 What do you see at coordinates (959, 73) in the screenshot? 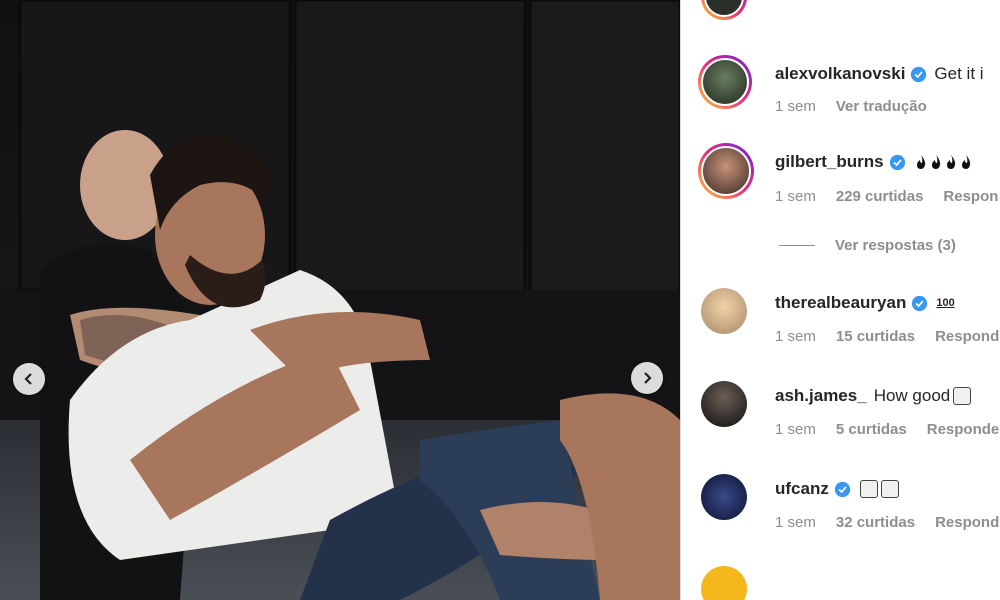
I see `comment-text: Get it i` at bounding box center [959, 73].